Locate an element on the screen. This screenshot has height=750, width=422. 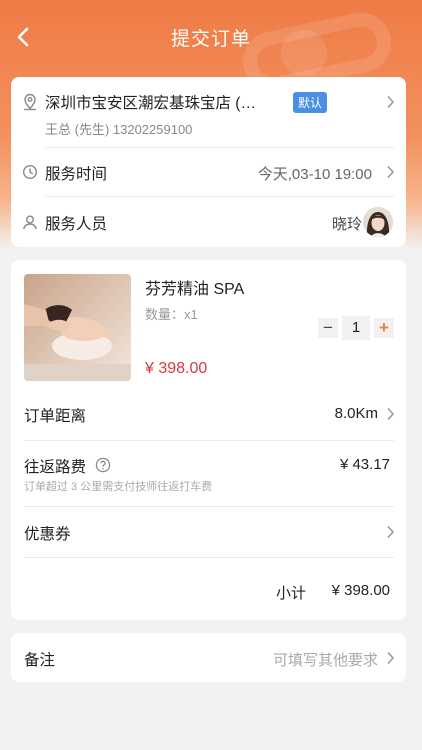
quantity-stepper: − 1 + is located at coordinates (356, 328).